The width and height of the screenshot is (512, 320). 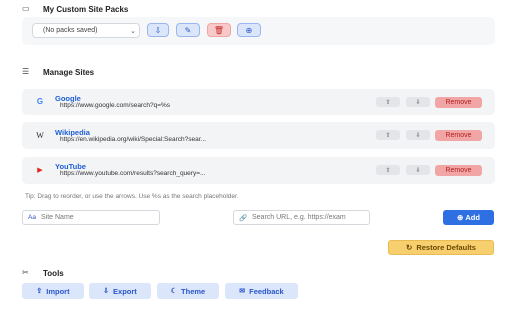 What do you see at coordinates (446, 247) in the screenshot?
I see `restore-label: Restore Defaults` at bounding box center [446, 247].